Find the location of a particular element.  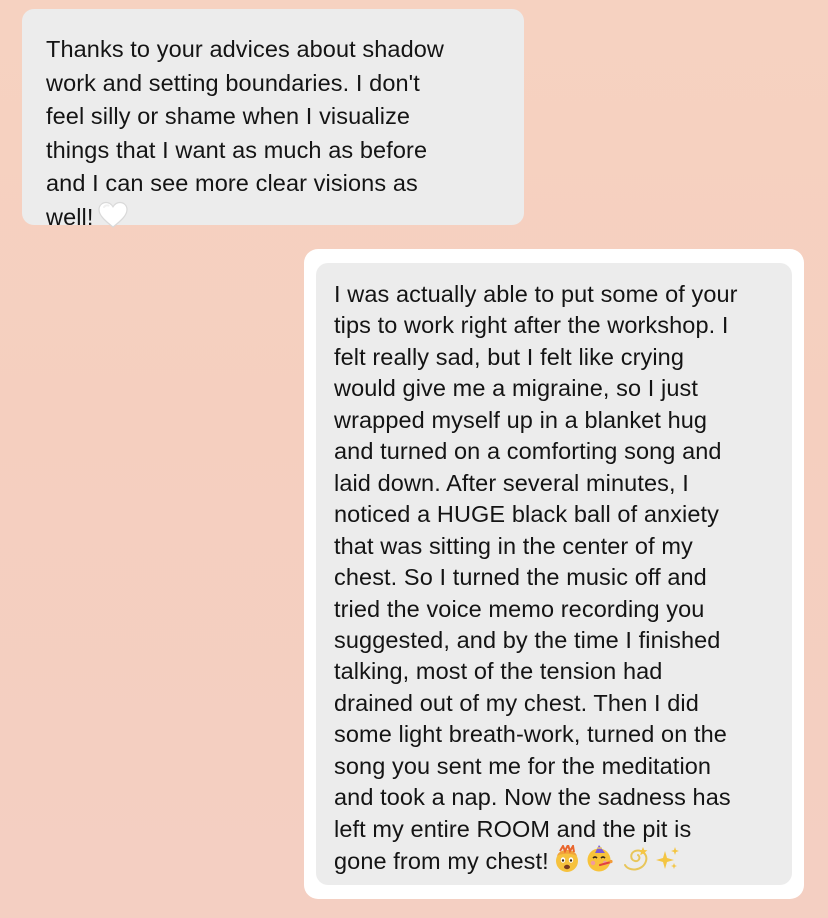

dizzy-icon is located at coordinates (635, 859).